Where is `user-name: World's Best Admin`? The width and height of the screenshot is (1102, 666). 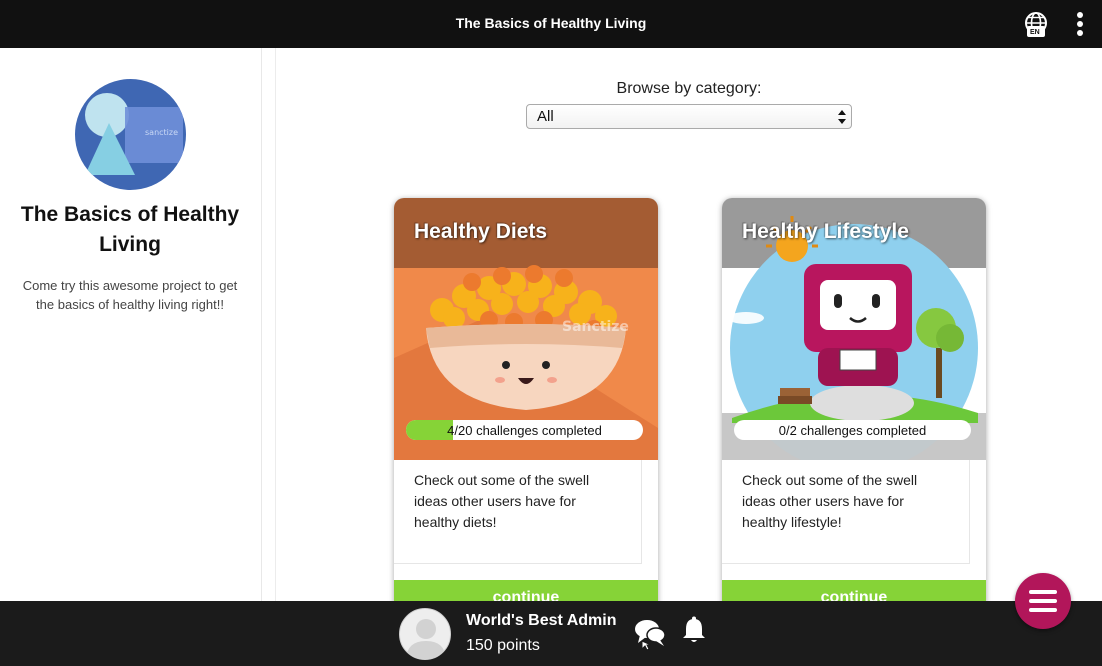 user-name: World's Best Admin is located at coordinates (541, 620).